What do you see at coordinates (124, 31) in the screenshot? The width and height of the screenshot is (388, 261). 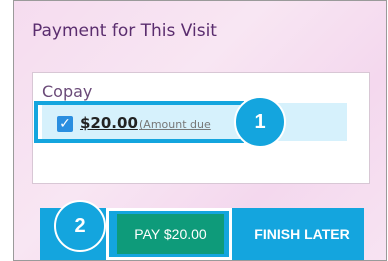 I see `section-title: Payment for This Visit` at bounding box center [124, 31].